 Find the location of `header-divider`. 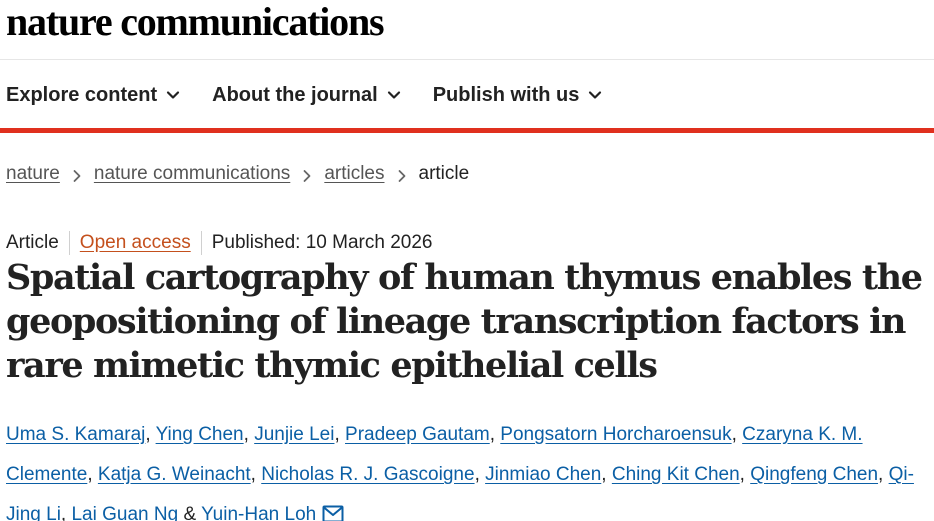

header-divider is located at coordinates (467, 59).